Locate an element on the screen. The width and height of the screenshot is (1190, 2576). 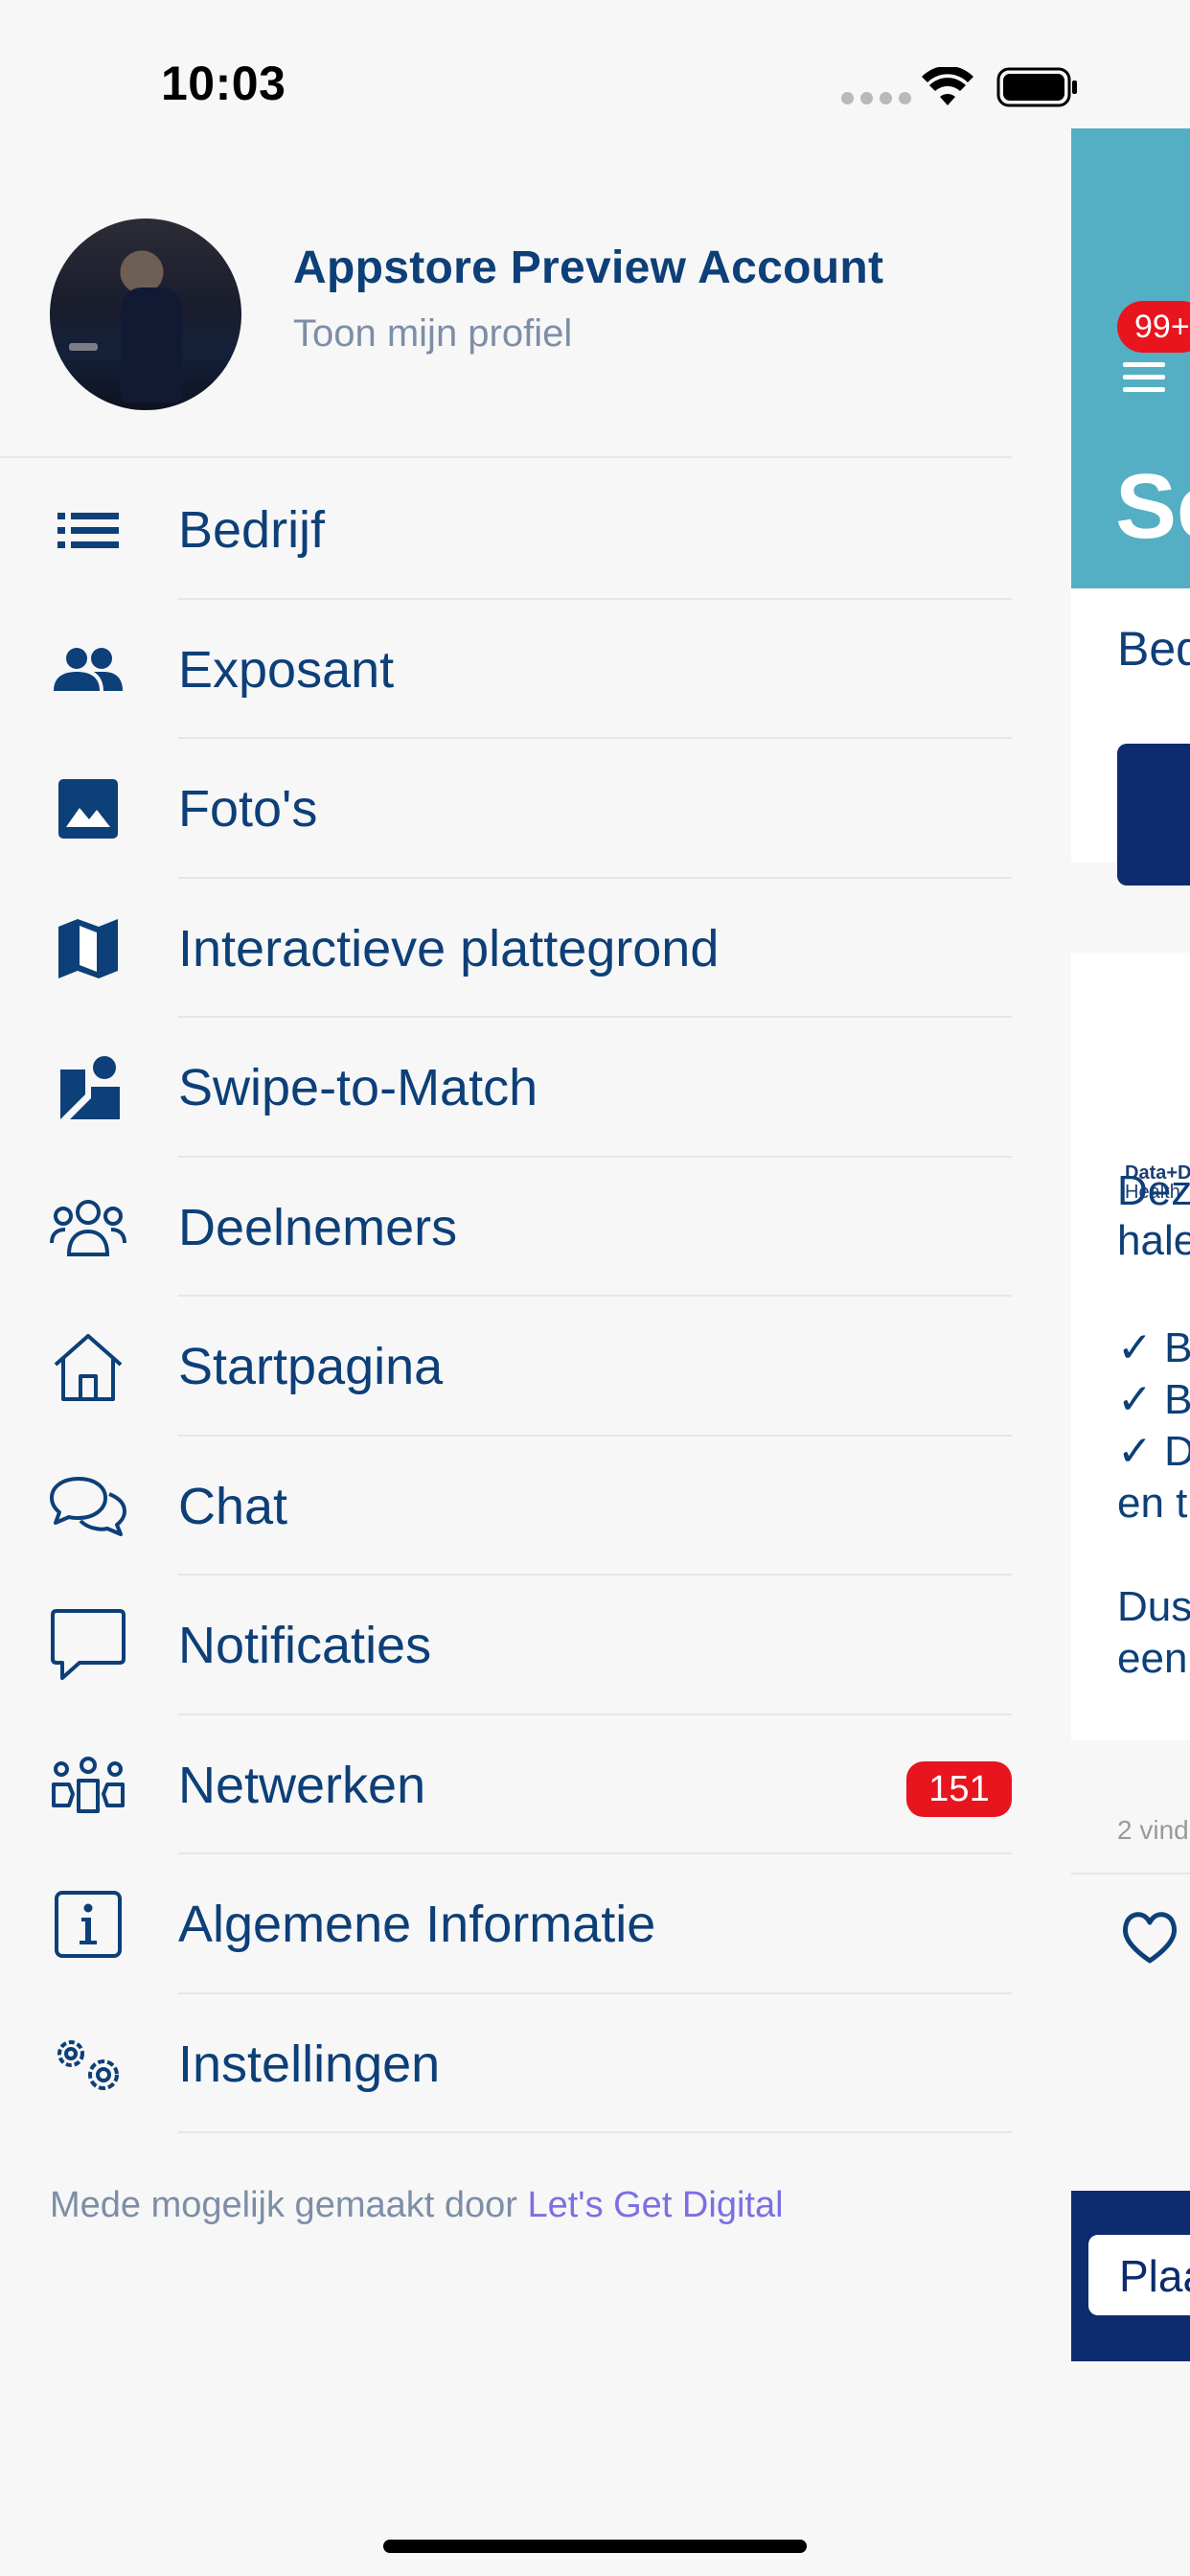
network-people-icon is located at coordinates (88, 1786).